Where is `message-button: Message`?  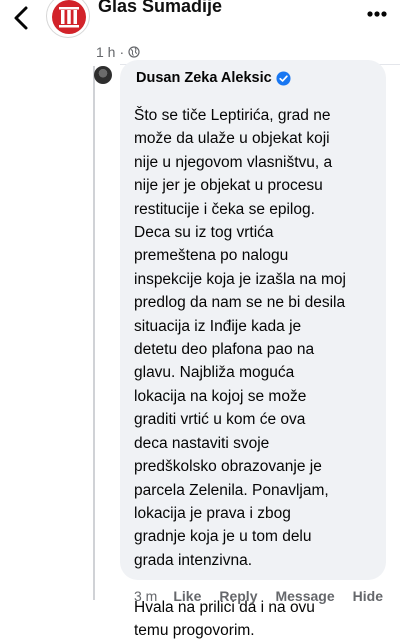
message-button: Message is located at coordinates (304, 596).